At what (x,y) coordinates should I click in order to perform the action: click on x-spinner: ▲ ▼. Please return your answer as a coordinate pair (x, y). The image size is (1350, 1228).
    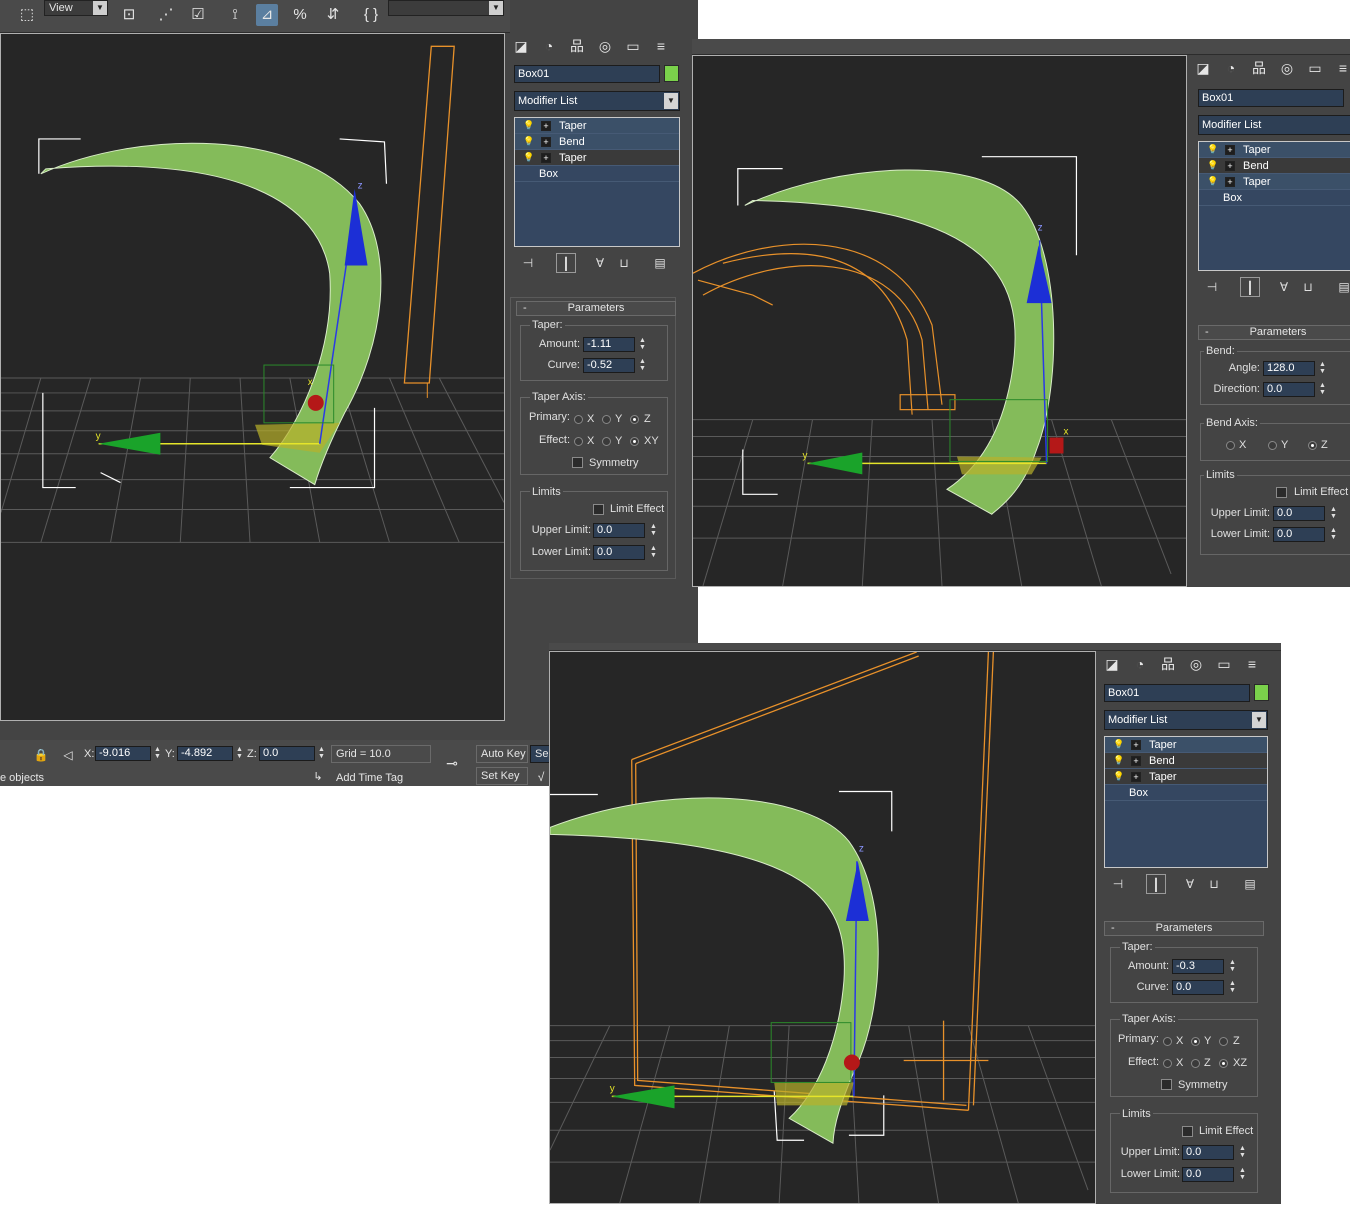
    Looking at the image, I should click on (157, 753).